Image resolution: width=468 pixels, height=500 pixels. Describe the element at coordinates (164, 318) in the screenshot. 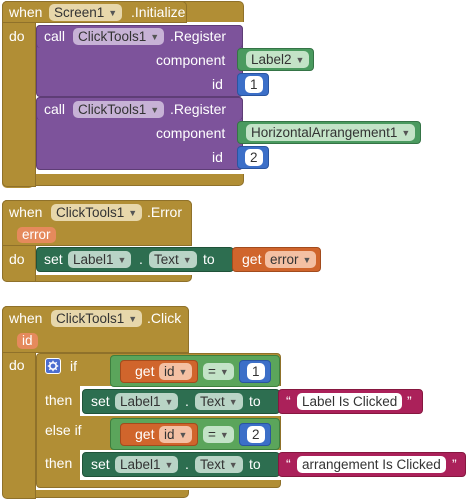

I see `event-name: .Click` at that location.